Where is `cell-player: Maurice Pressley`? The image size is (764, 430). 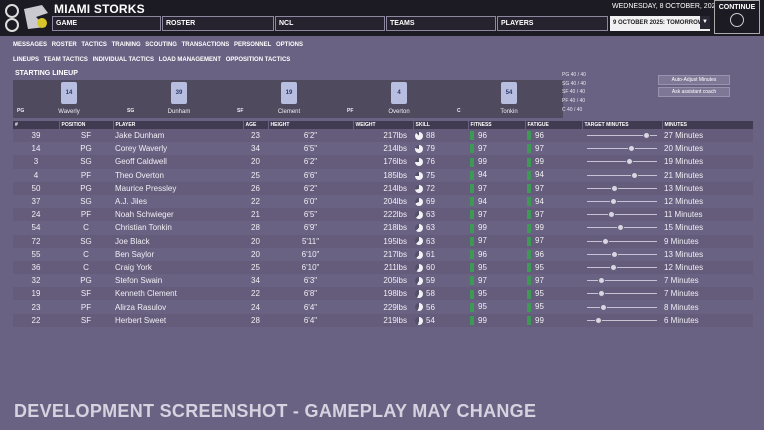
cell-player: Maurice Pressley is located at coordinates (178, 188).